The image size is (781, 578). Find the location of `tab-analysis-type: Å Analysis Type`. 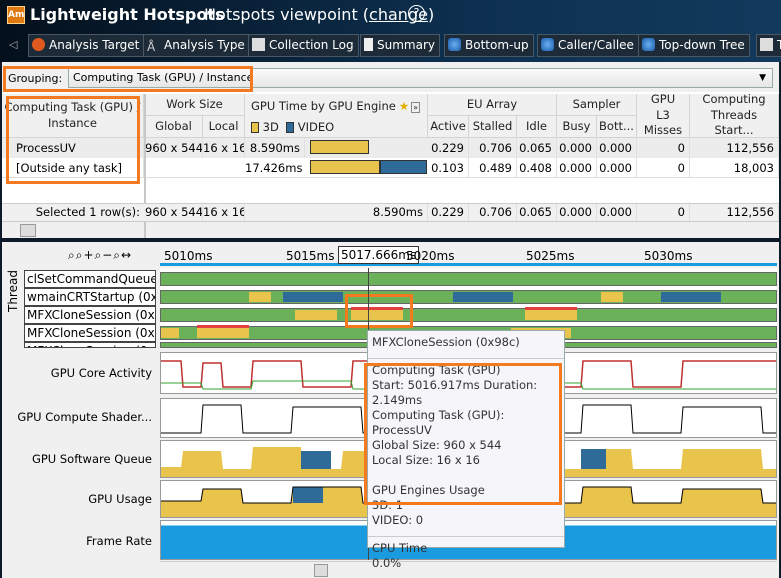

tab-analysis-type: Å Analysis Type is located at coordinates (196, 45).